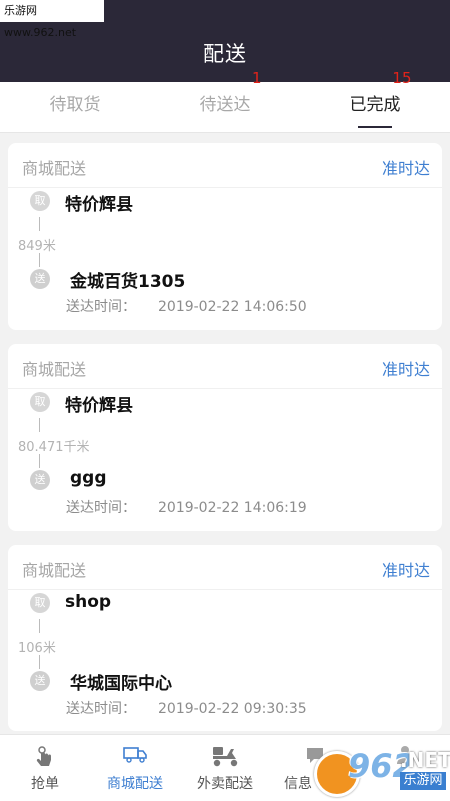  What do you see at coordinates (37, 246) in the screenshot?
I see `route-distance: 849米` at bounding box center [37, 246].